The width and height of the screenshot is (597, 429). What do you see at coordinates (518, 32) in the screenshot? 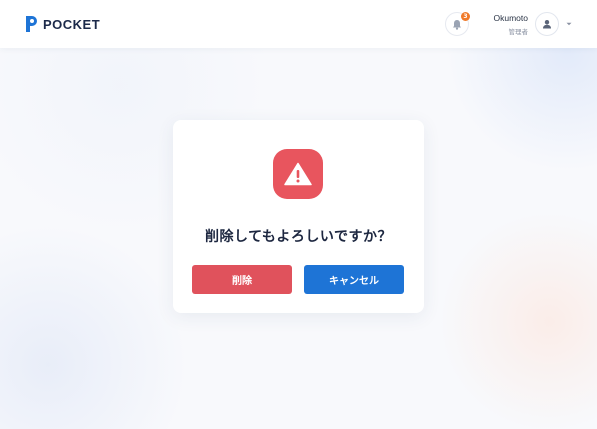
I see `user-role: 管理者` at bounding box center [518, 32].